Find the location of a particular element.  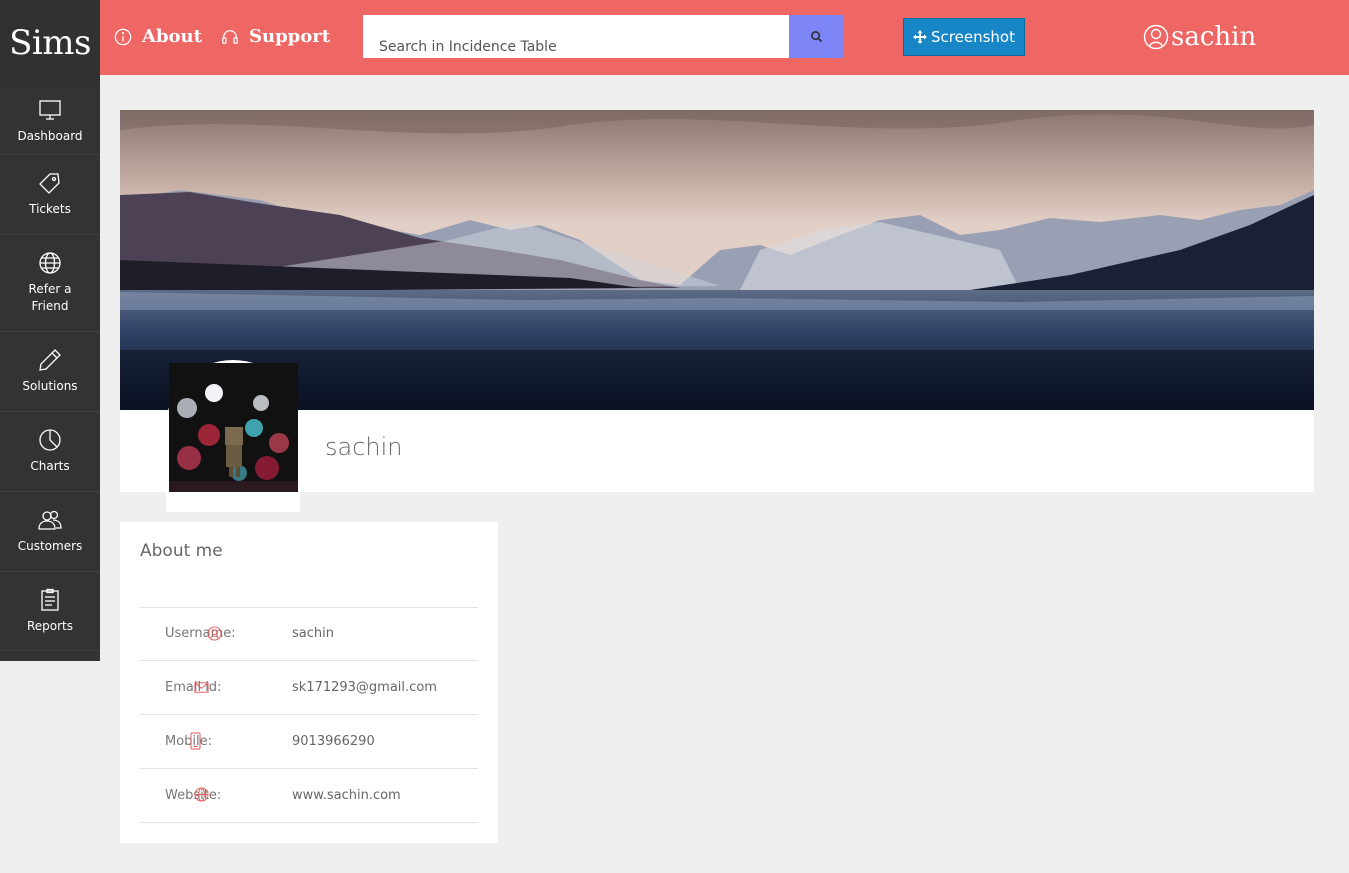

email-value: sk171293@gmail.com is located at coordinates (364, 687).